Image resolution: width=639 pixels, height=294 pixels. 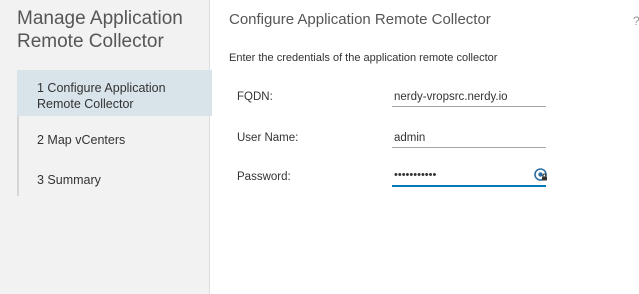 I want to click on username-label: User Name:, so click(x=268, y=138).